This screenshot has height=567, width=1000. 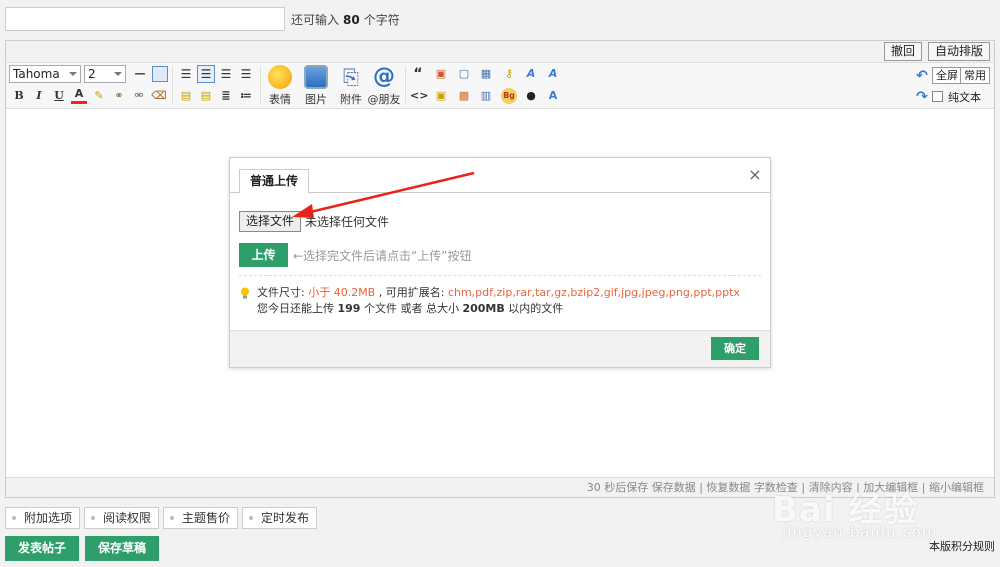 What do you see at coordinates (283, 292) in the screenshot?
I see `size-prefix: 文件尺寸:` at bounding box center [283, 292].